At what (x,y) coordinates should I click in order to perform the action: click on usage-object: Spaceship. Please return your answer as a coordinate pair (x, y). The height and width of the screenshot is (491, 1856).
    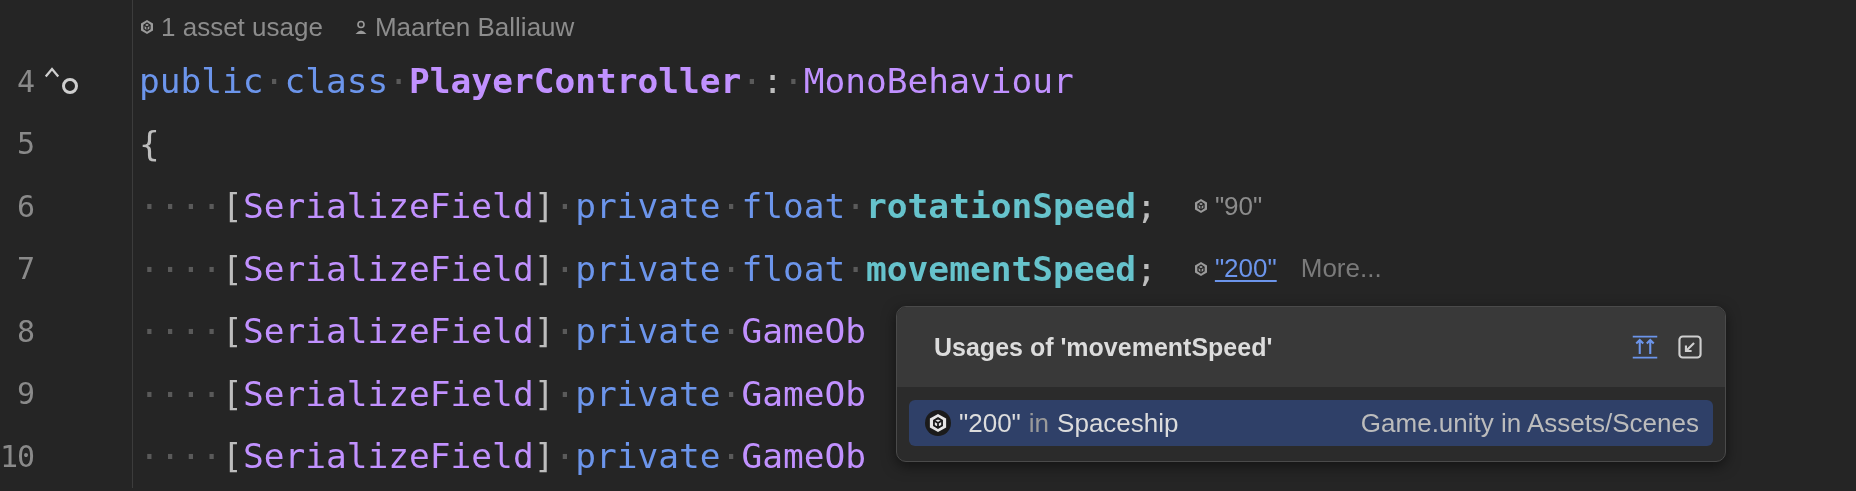
    Looking at the image, I should click on (1118, 423).